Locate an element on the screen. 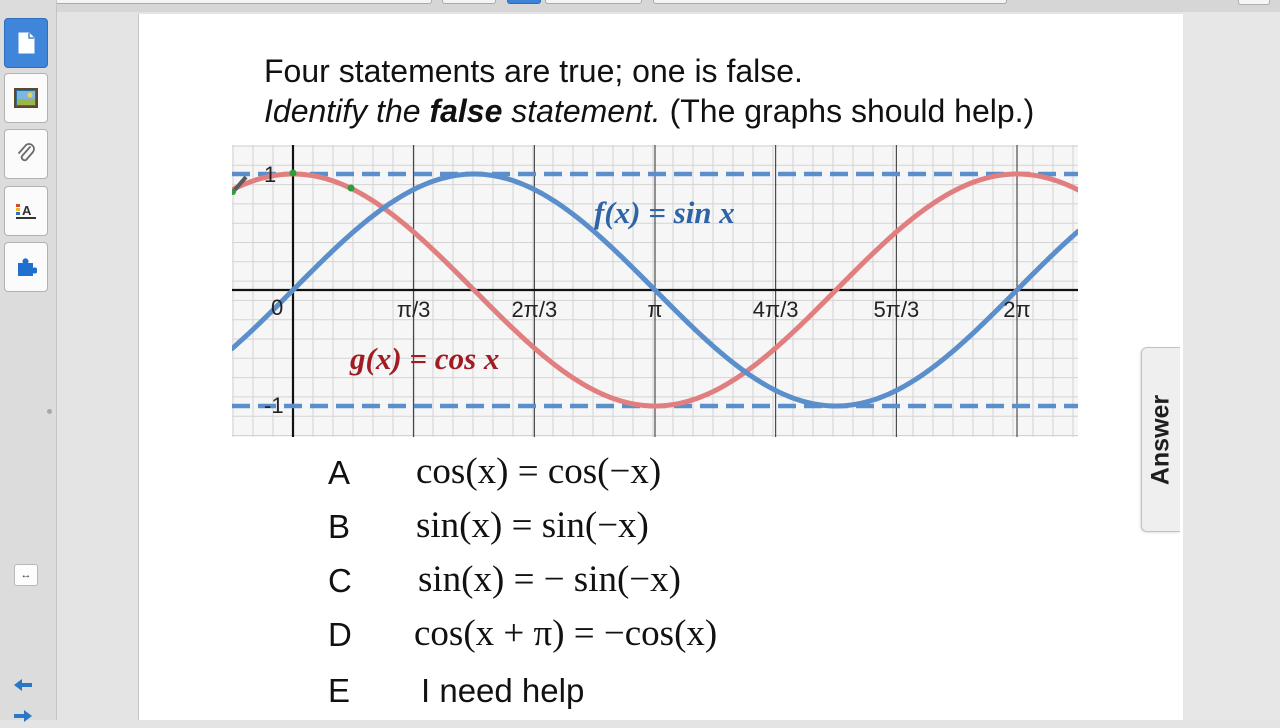 The image size is (1280, 728). prompt-line-1: Four statements are true; one is false. is located at coordinates (533, 71).